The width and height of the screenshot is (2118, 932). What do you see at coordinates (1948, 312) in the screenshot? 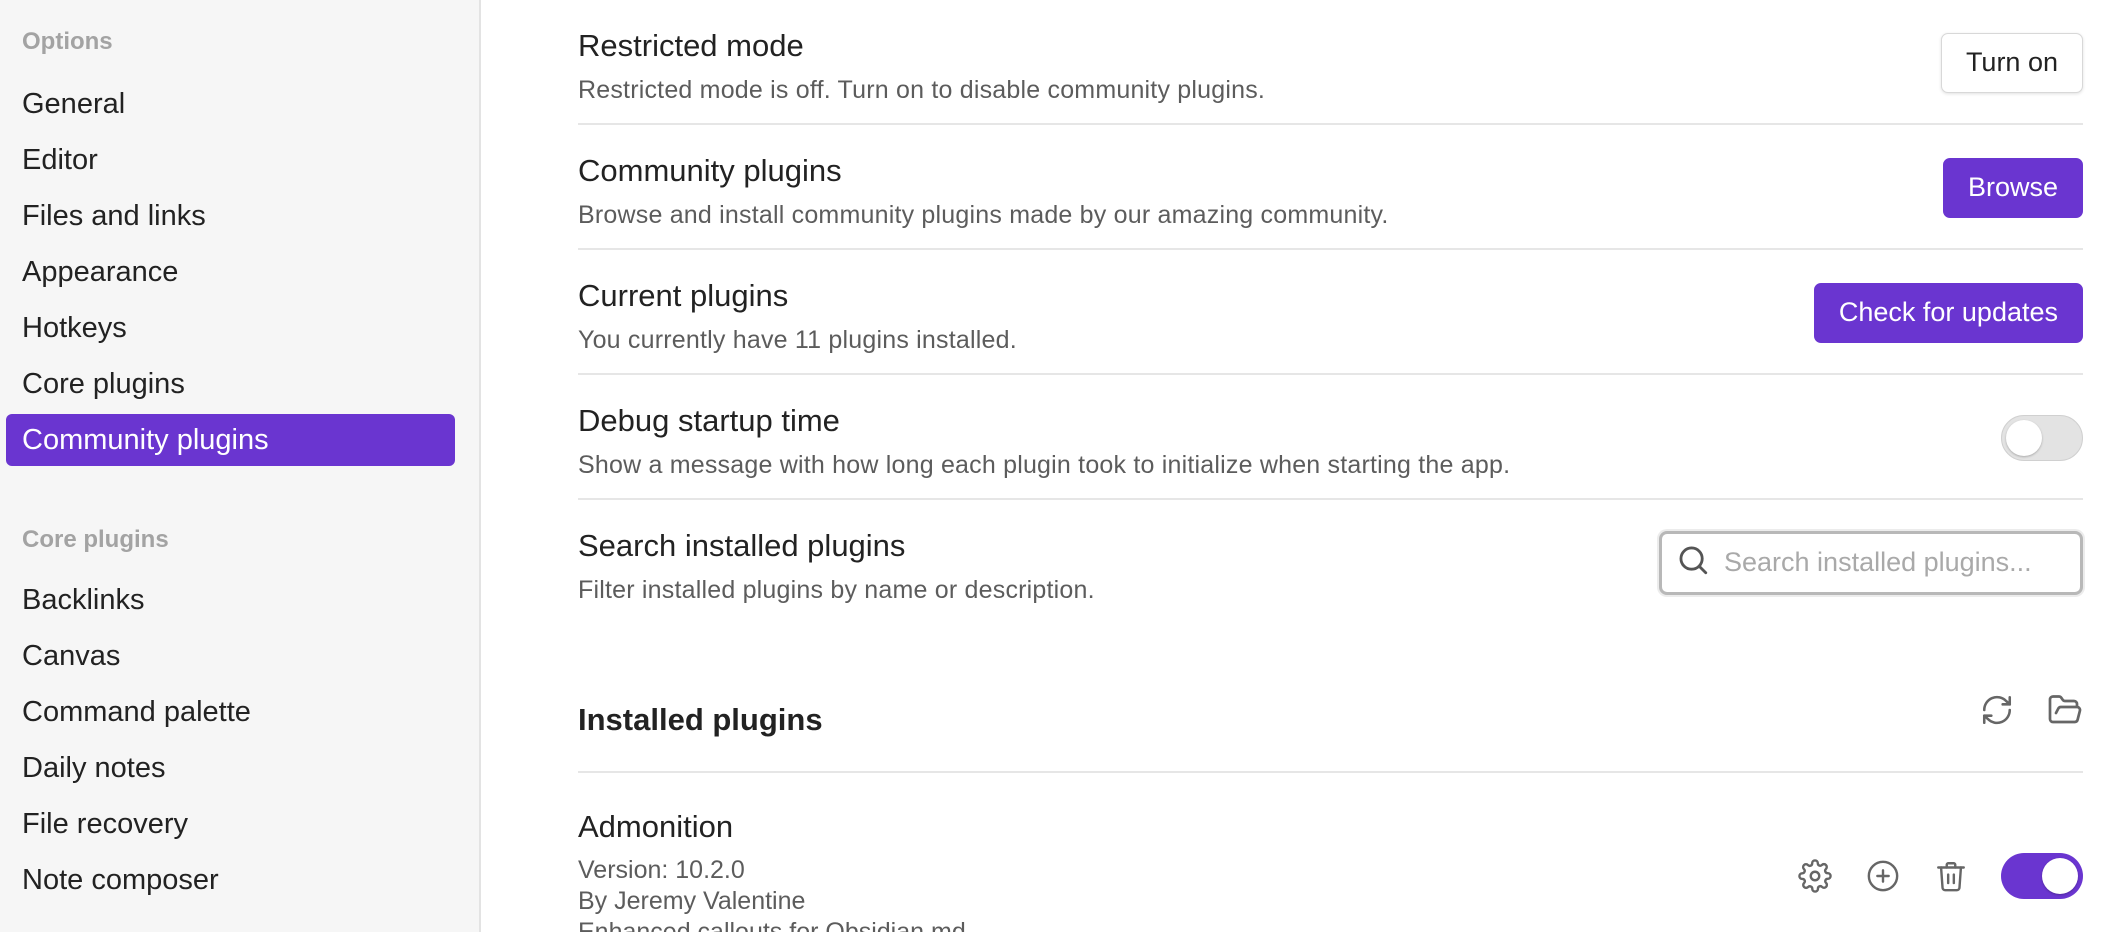
I see `check-for-updates-button: Check for updates` at bounding box center [1948, 312].